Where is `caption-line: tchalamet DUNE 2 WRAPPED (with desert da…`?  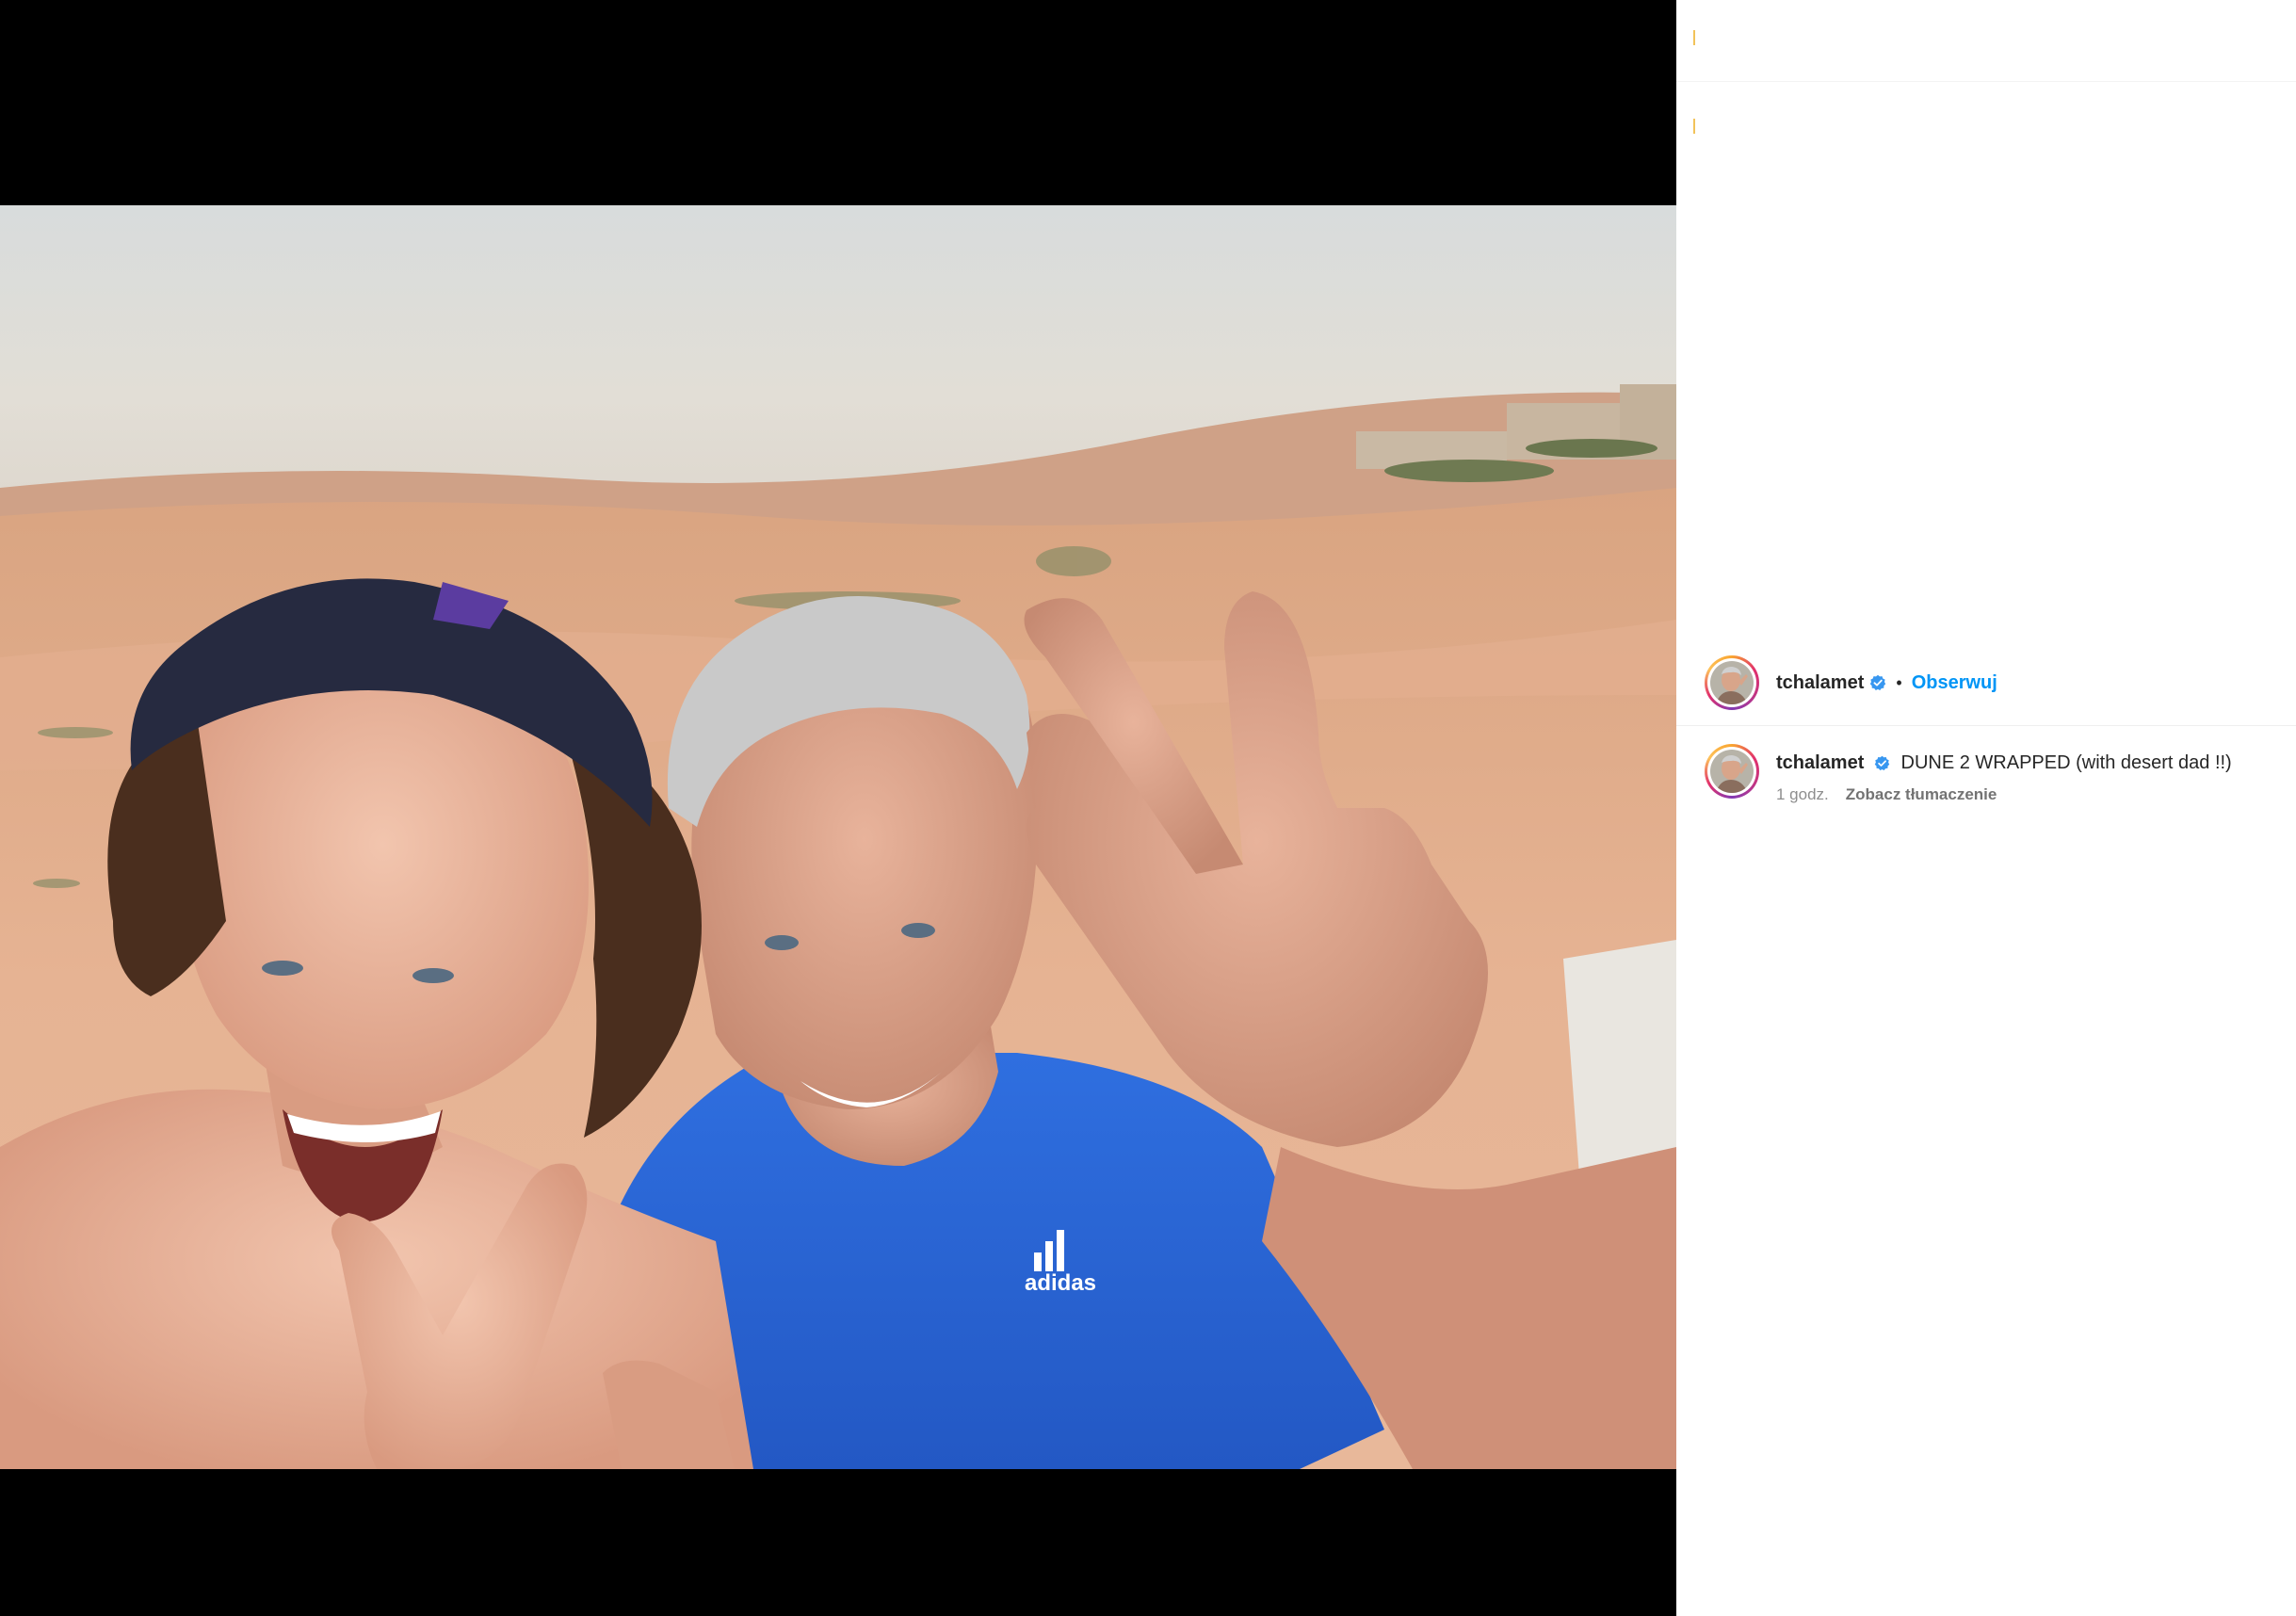 caption-line: tchalamet DUNE 2 WRAPPED (with desert da… is located at coordinates (2004, 762).